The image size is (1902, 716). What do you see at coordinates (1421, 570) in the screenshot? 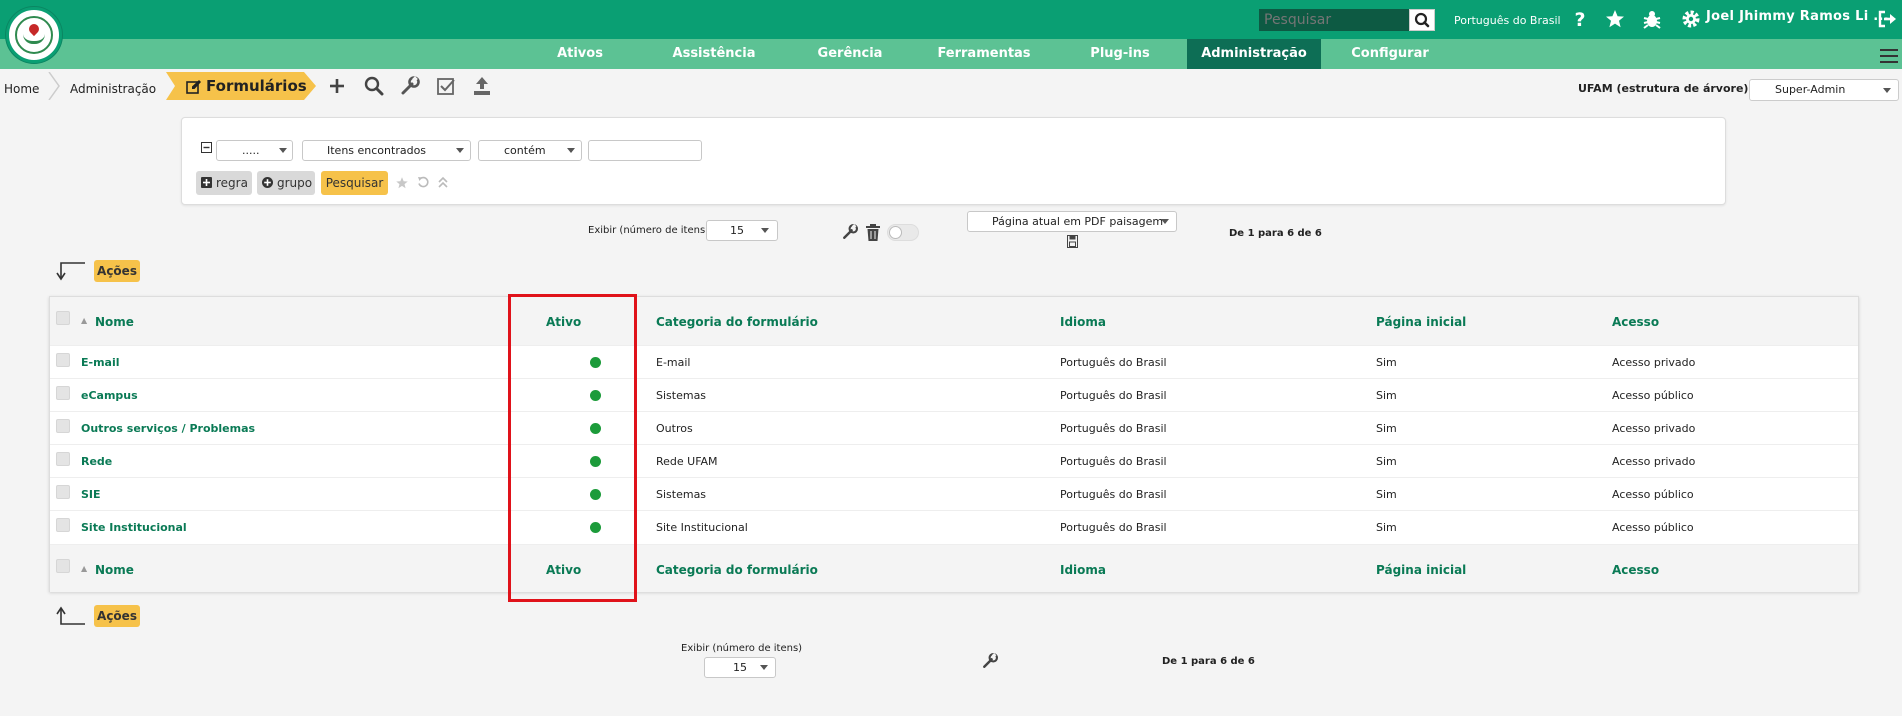
I see `column-footer-pagina-inicial: Página inicial` at bounding box center [1421, 570].